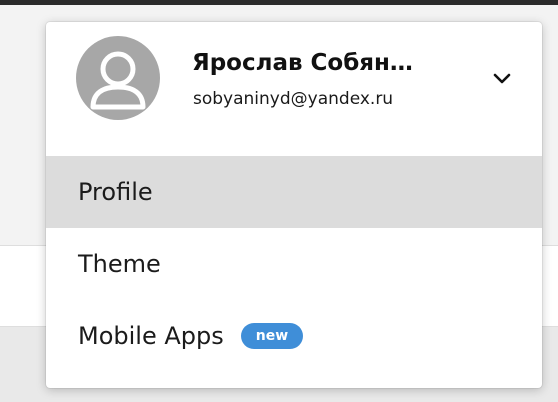 This screenshot has width=558, height=402. I want to click on chevron-down-icon, so click(502, 79).